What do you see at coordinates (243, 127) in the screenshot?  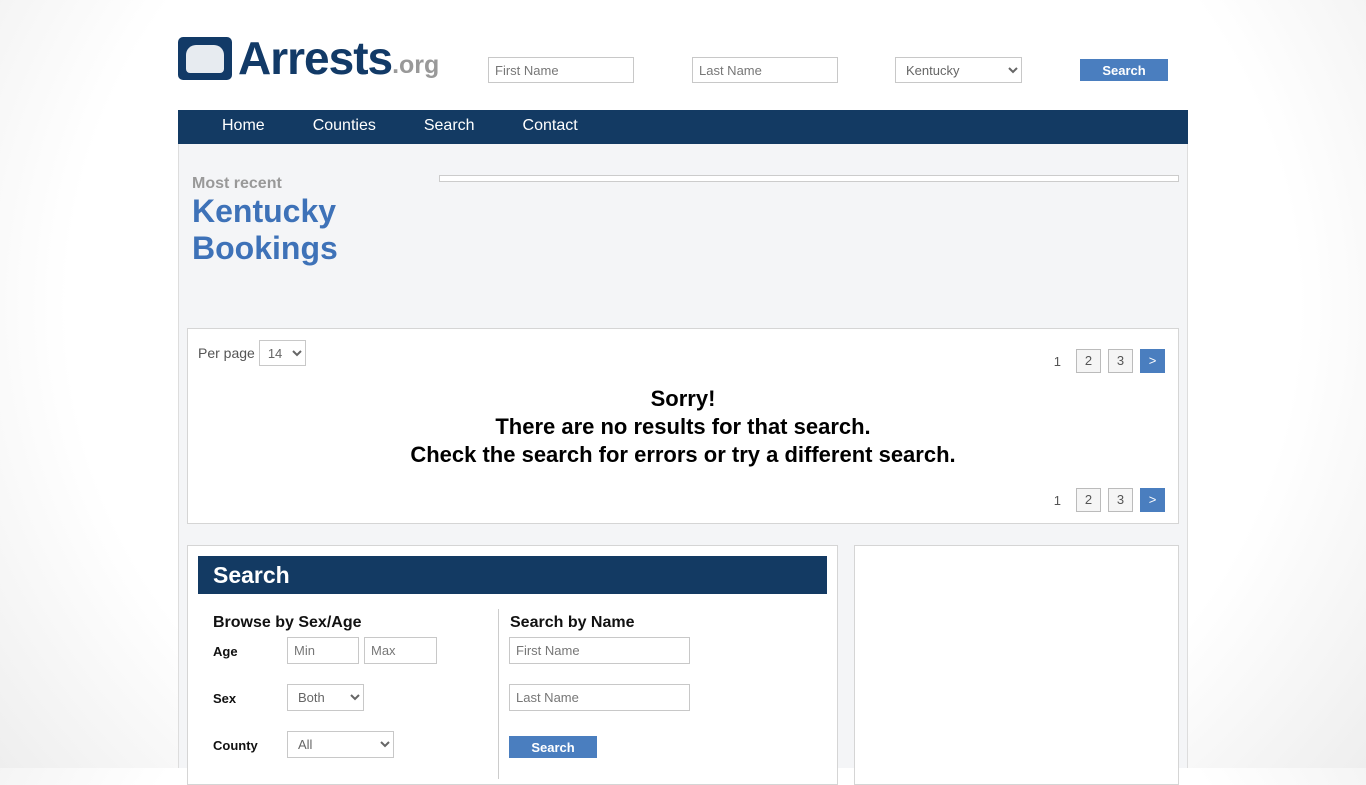 I see `nav-home: Home` at bounding box center [243, 127].